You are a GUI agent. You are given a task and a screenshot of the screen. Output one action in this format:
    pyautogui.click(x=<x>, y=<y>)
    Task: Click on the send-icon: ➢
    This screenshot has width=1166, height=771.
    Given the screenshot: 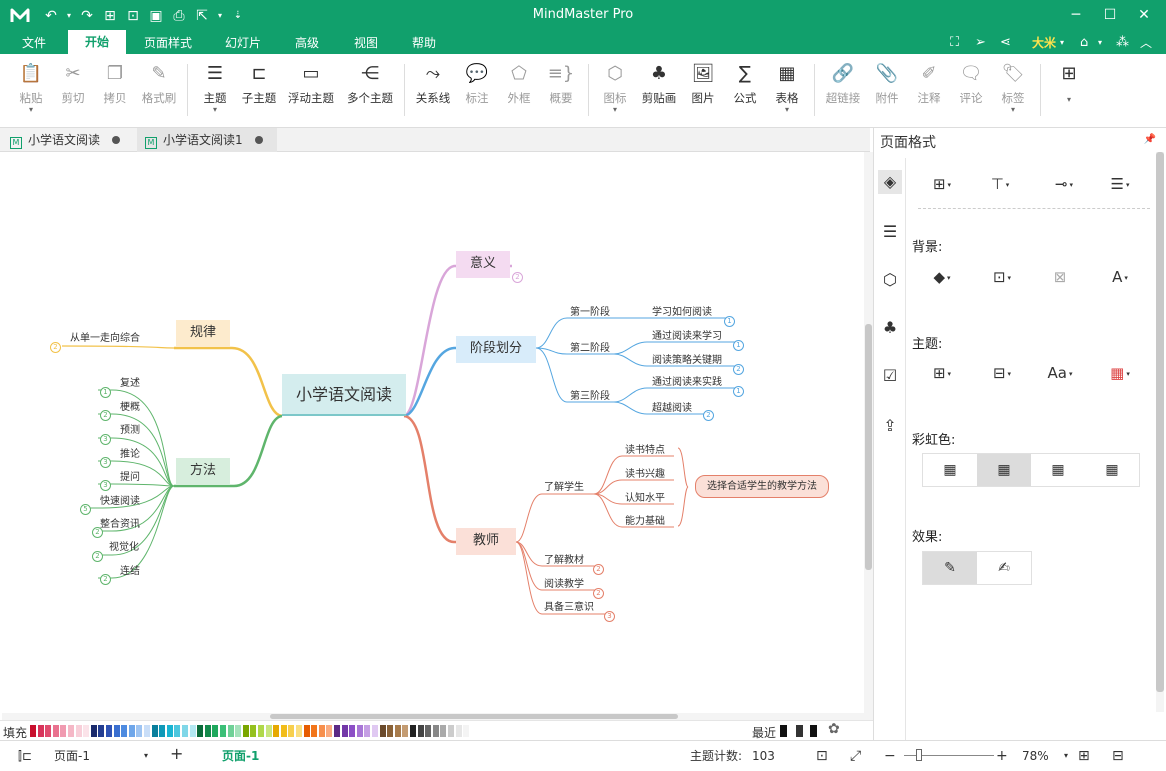 What is the action you would take?
    pyautogui.click(x=980, y=43)
    